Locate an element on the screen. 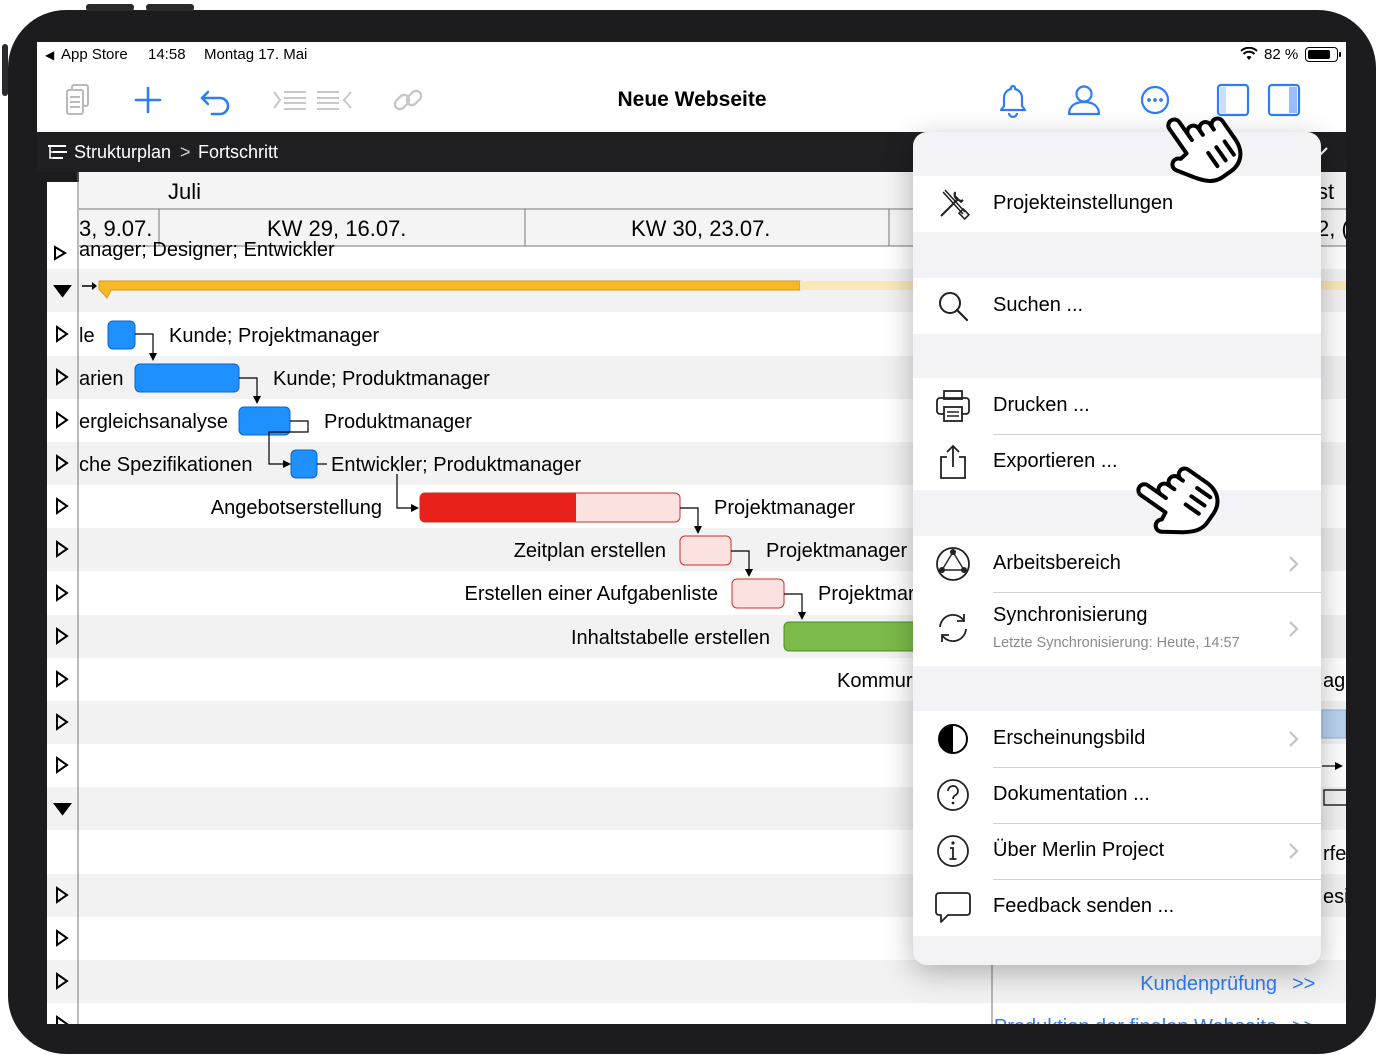  undo-icon is located at coordinates (216, 100).